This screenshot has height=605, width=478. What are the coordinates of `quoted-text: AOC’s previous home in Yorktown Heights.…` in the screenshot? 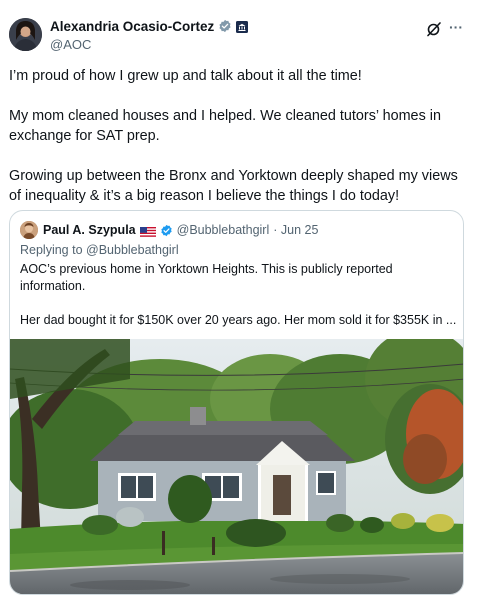 It's located at (238, 303).